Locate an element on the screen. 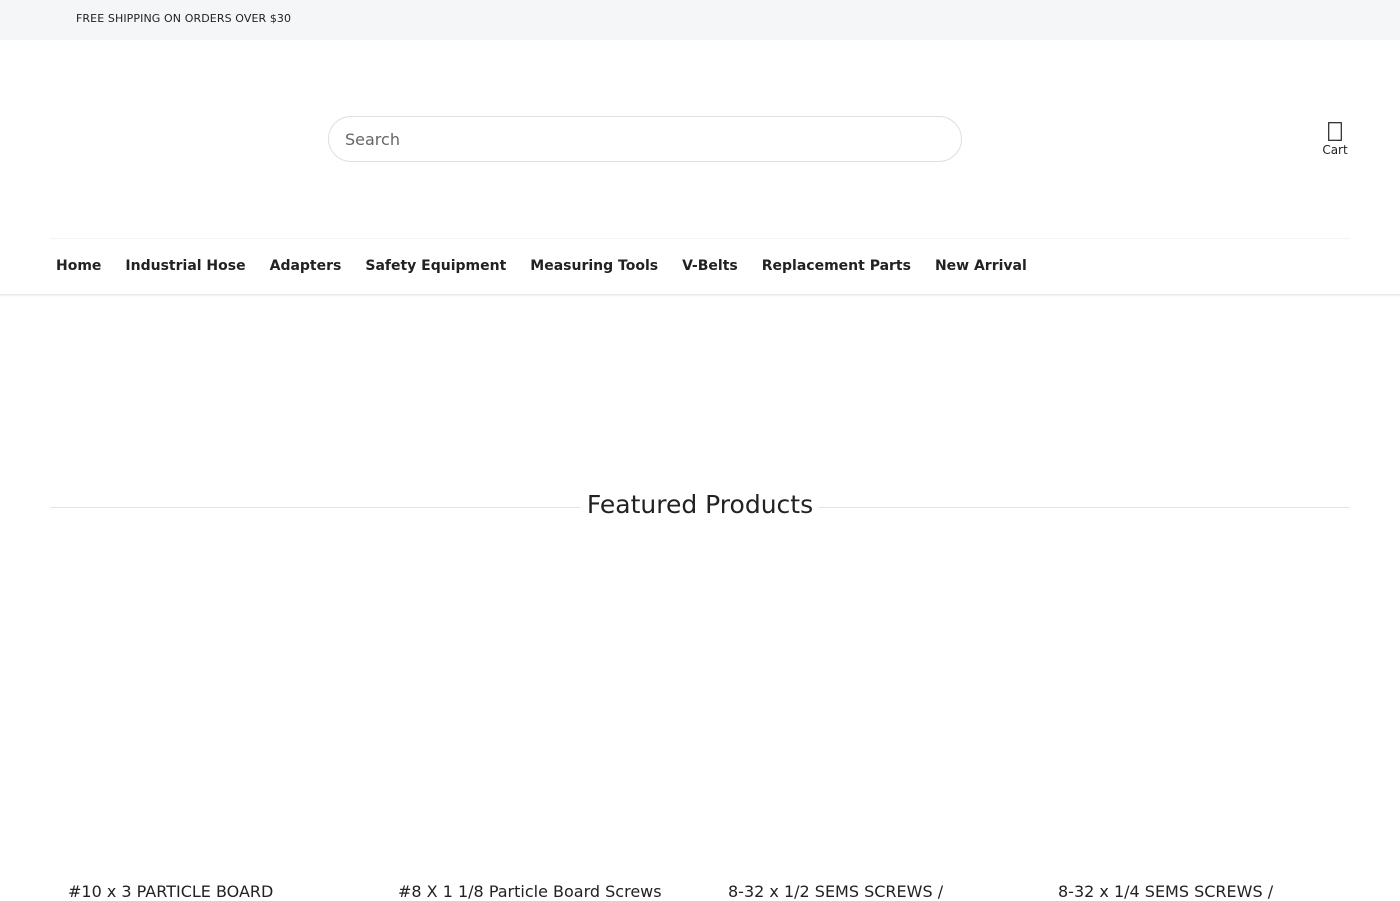  product-title-3: 8-32 x 1/2 SEMS SCREWS / is located at coordinates (835, 891).